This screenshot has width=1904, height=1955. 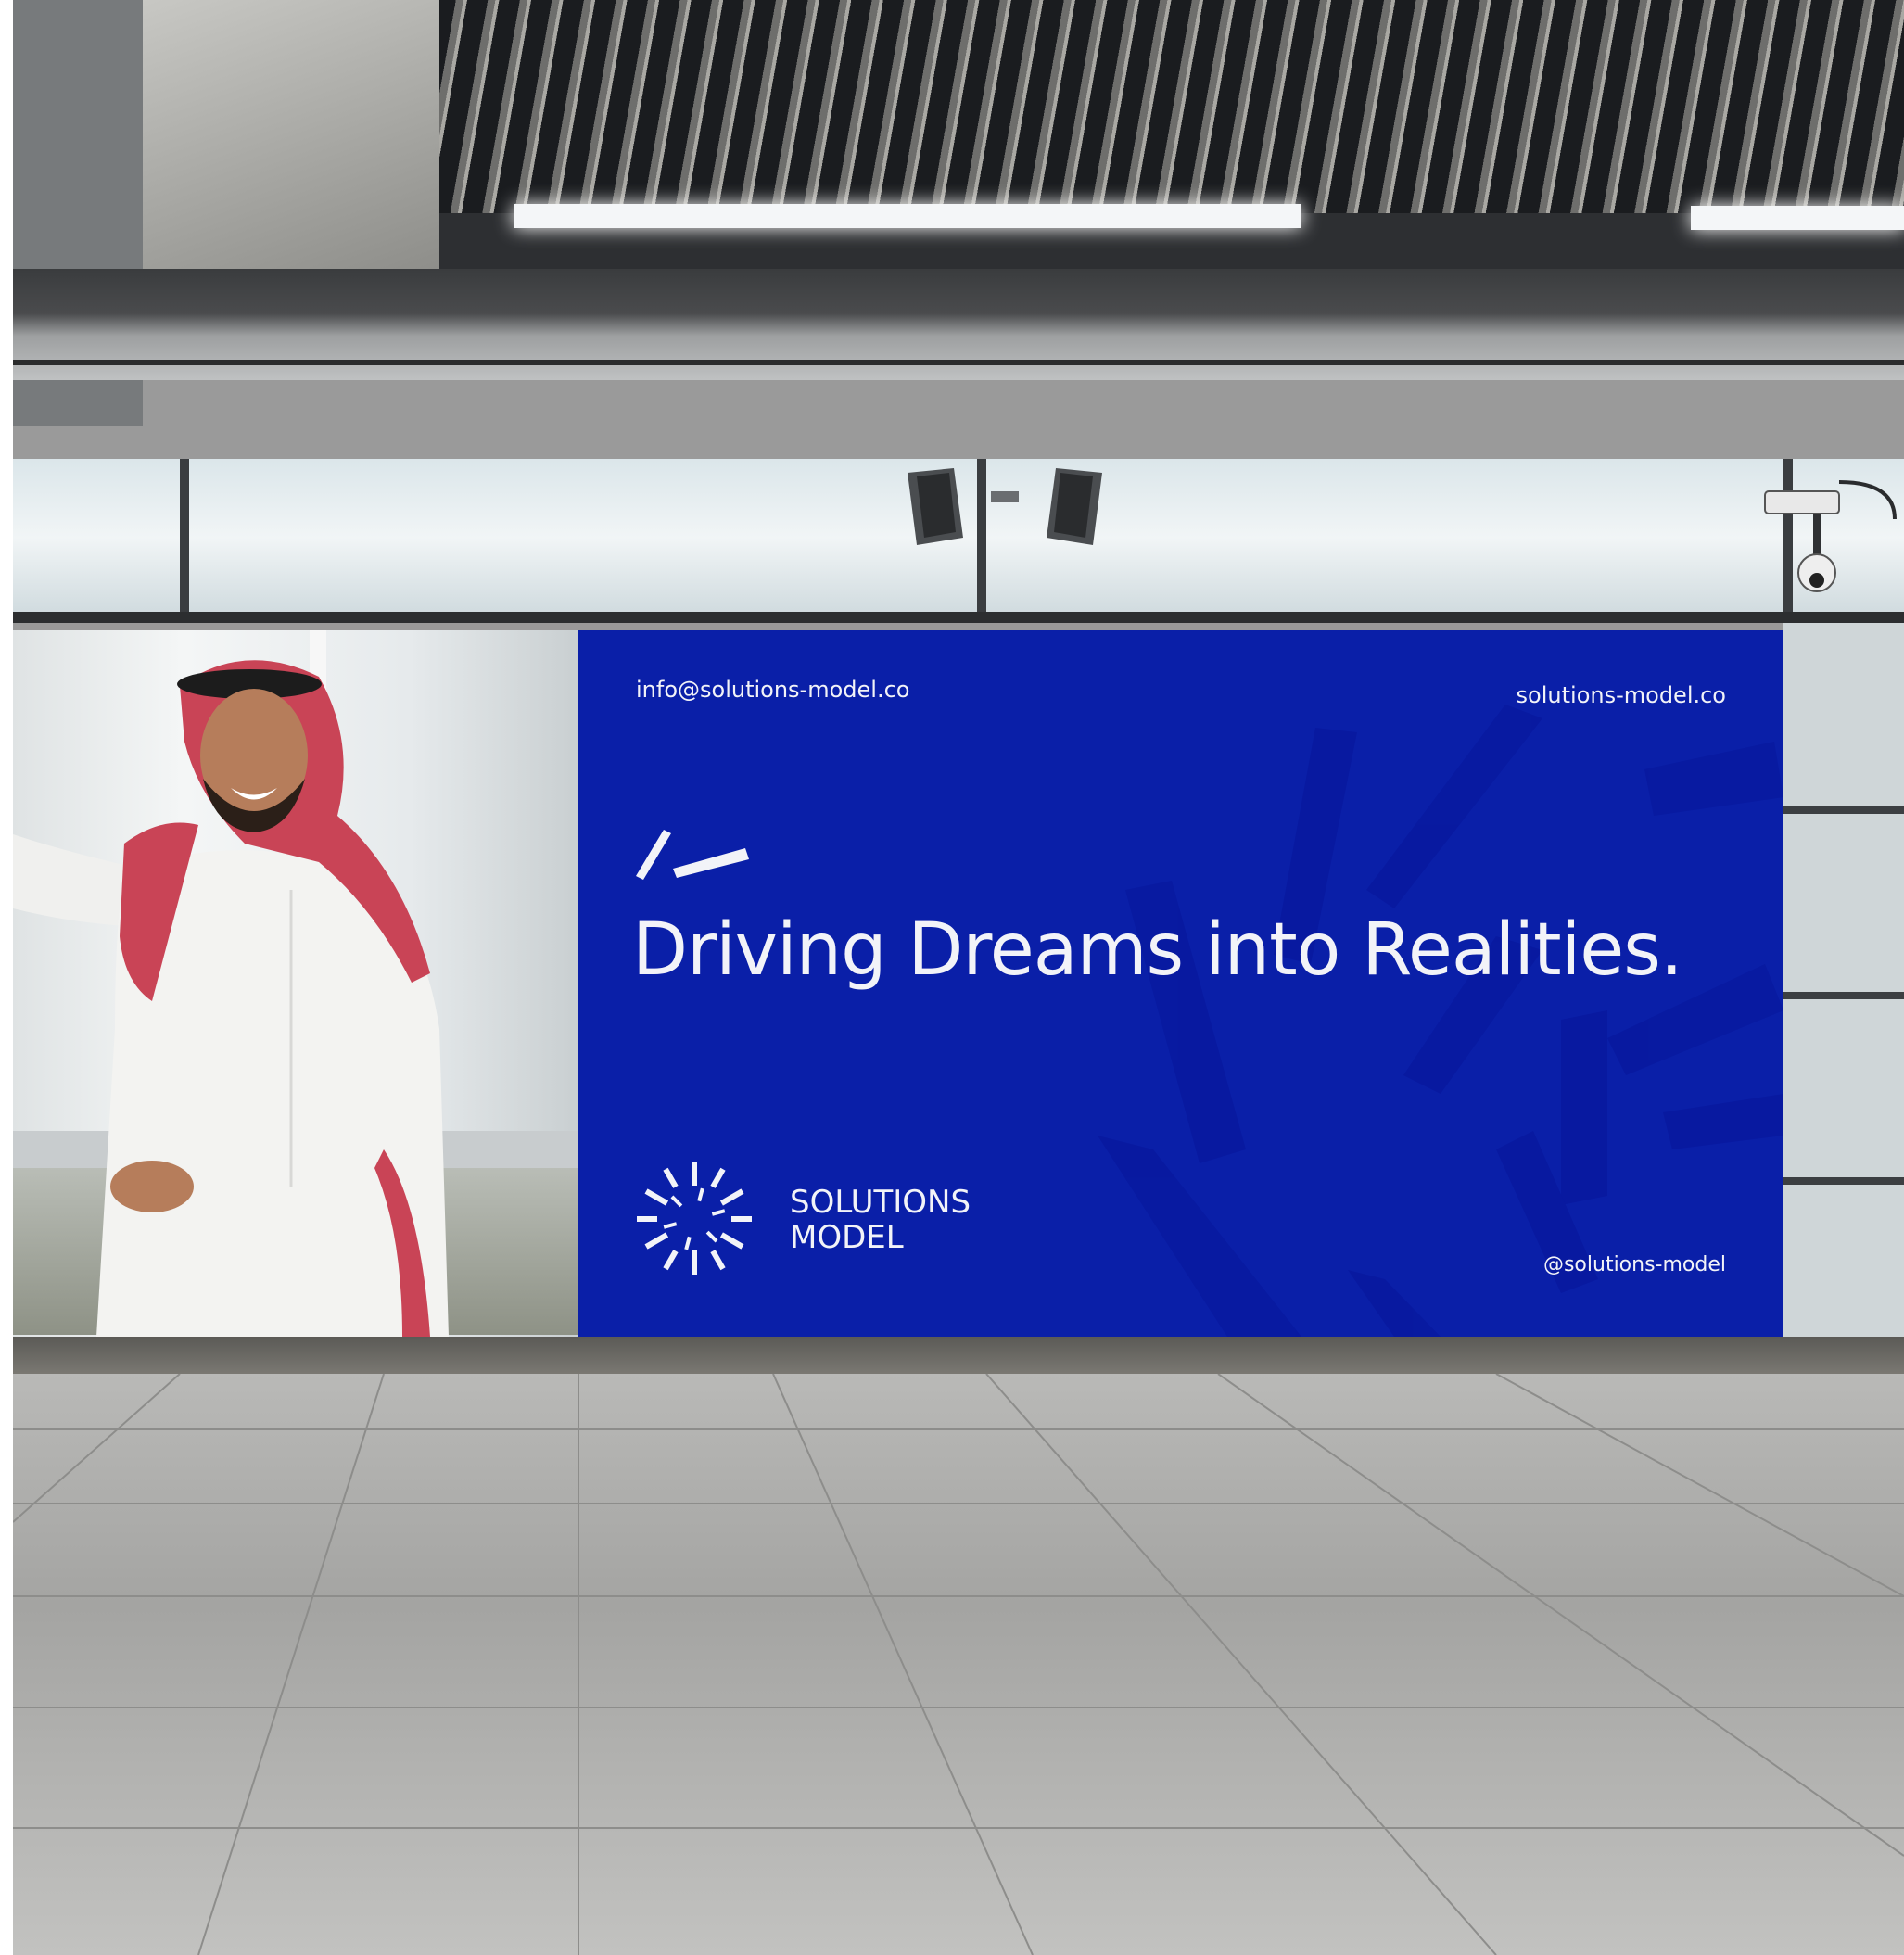 I want to click on ceiling-slats, so click(x=1125, y=107).